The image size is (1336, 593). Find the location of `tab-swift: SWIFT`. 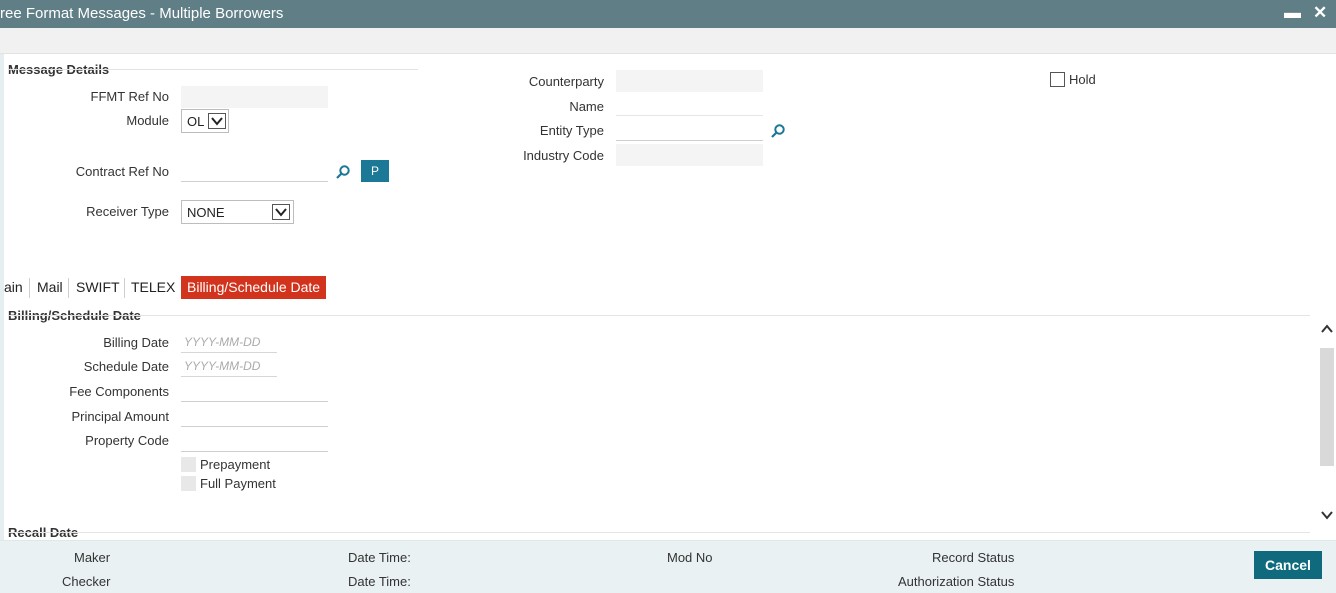

tab-swift: SWIFT is located at coordinates (98, 287).